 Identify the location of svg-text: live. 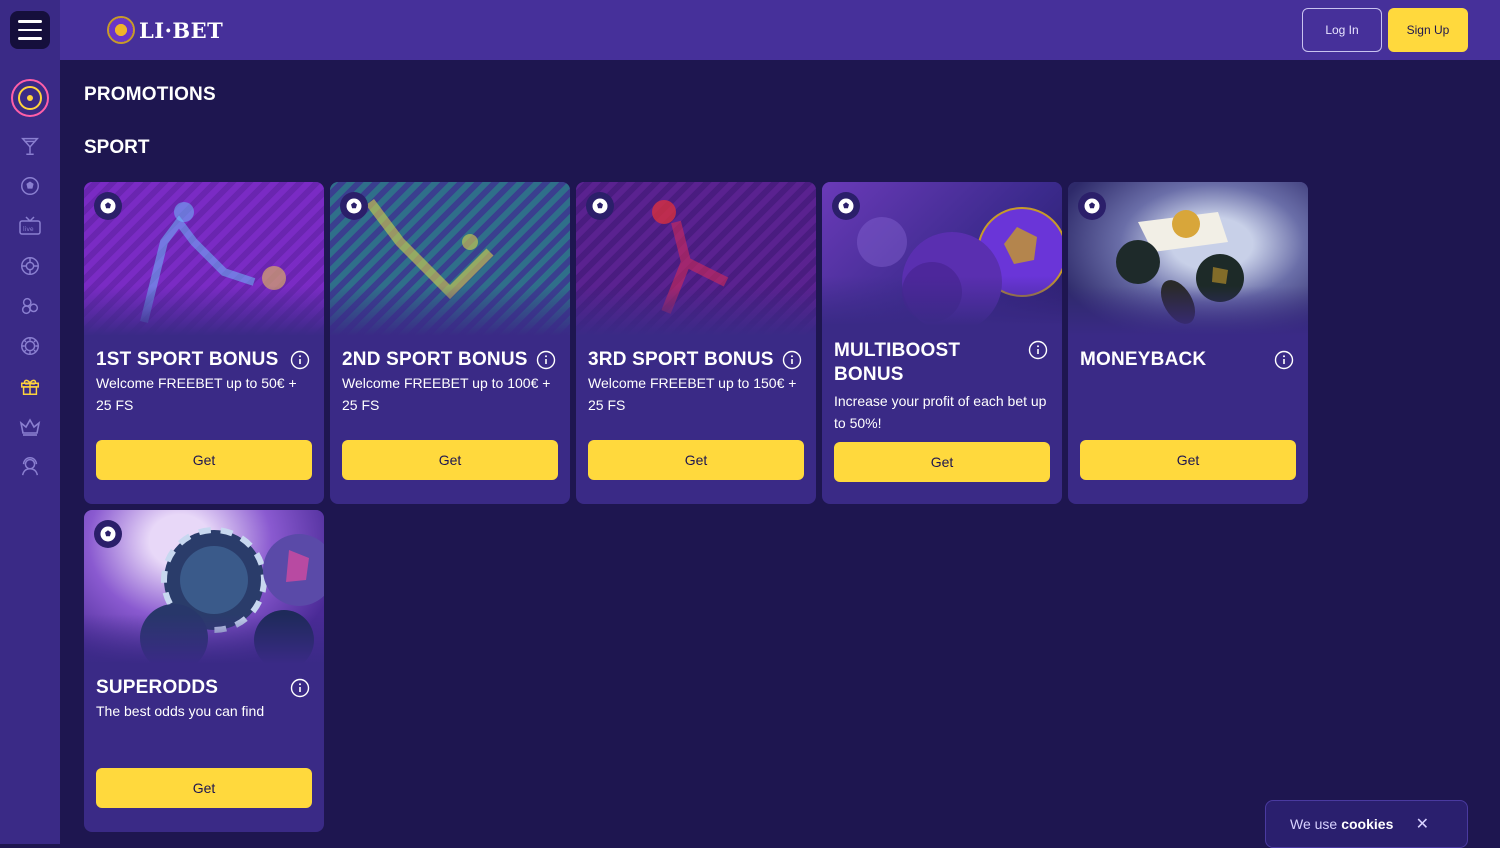
(28, 229).